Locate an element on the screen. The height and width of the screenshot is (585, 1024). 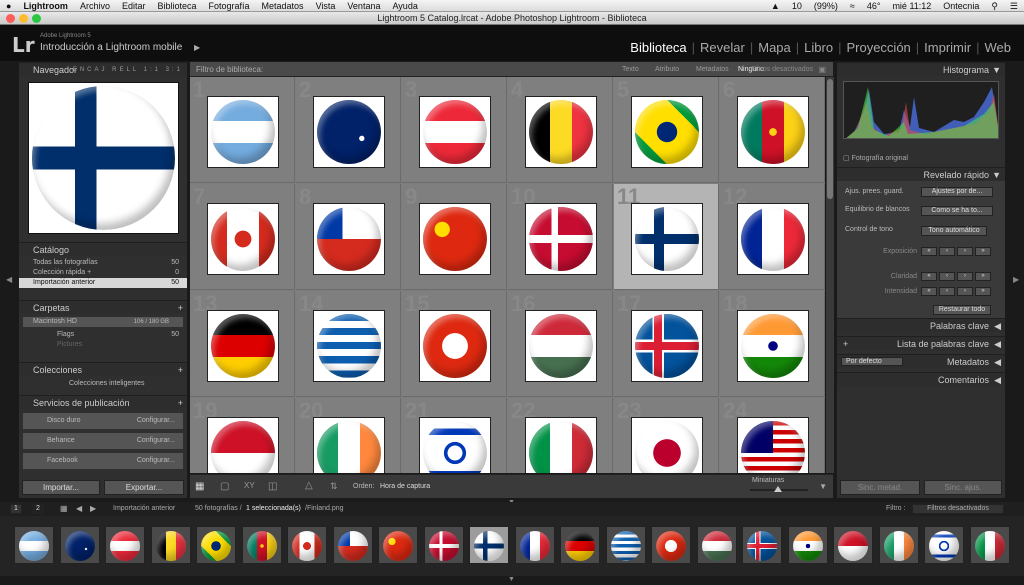
loupe-view-icon: ▢ is located at coordinates (224, 486).